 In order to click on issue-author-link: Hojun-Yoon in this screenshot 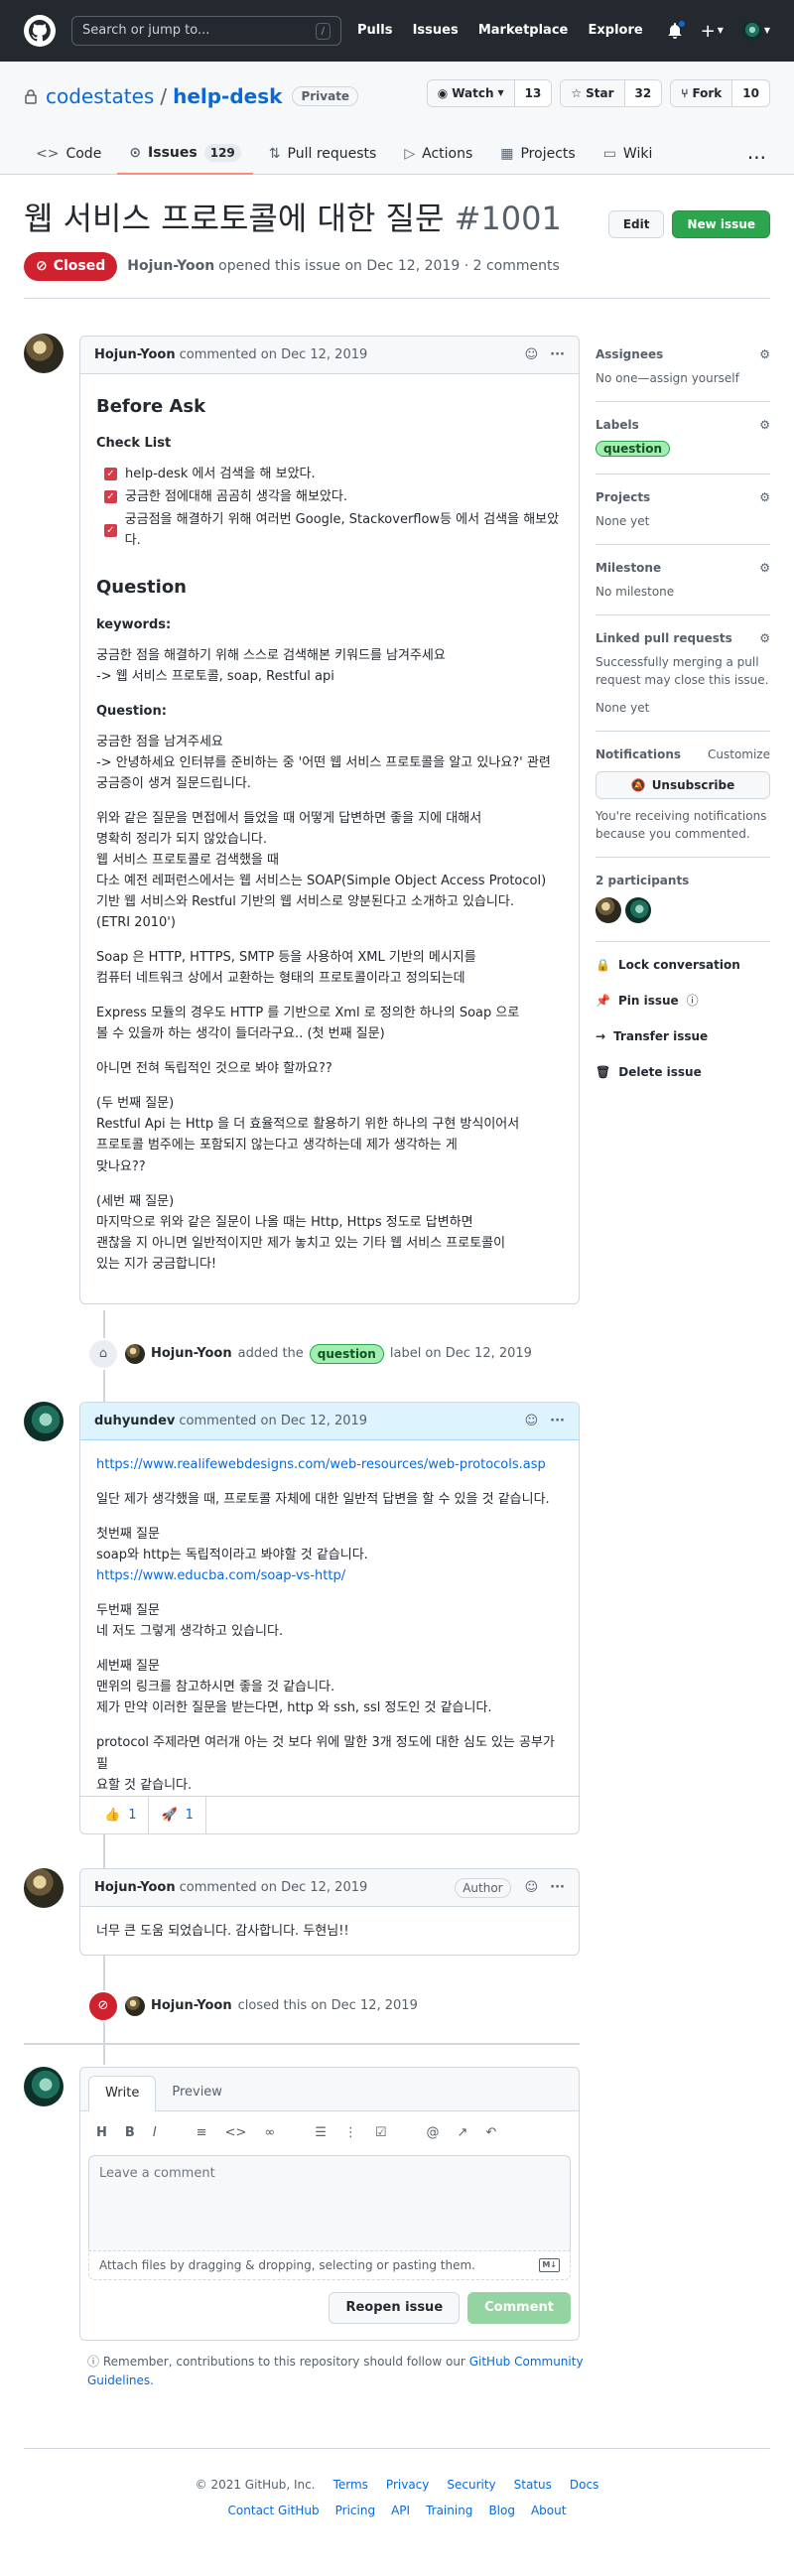, I will do `click(171, 266)`.